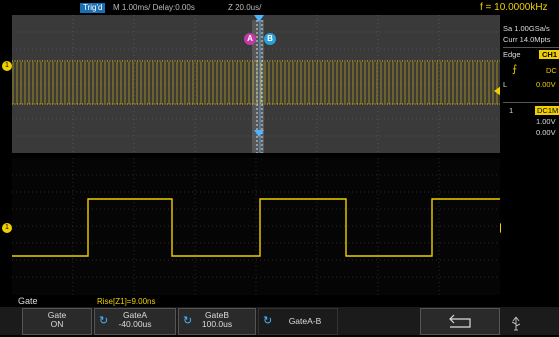 The image size is (559, 337). What do you see at coordinates (259, 133) in the screenshot?
I see `trigger-position-bottom-icon` at bounding box center [259, 133].